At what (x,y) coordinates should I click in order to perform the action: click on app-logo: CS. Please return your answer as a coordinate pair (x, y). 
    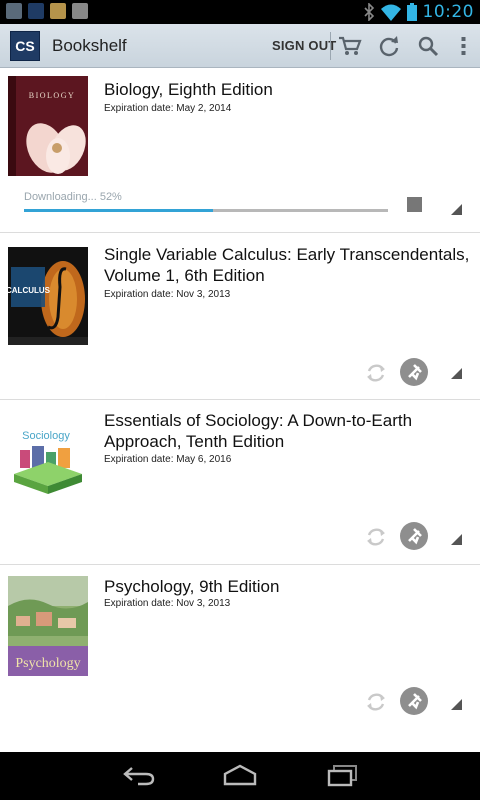
    Looking at the image, I should click on (25, 46).